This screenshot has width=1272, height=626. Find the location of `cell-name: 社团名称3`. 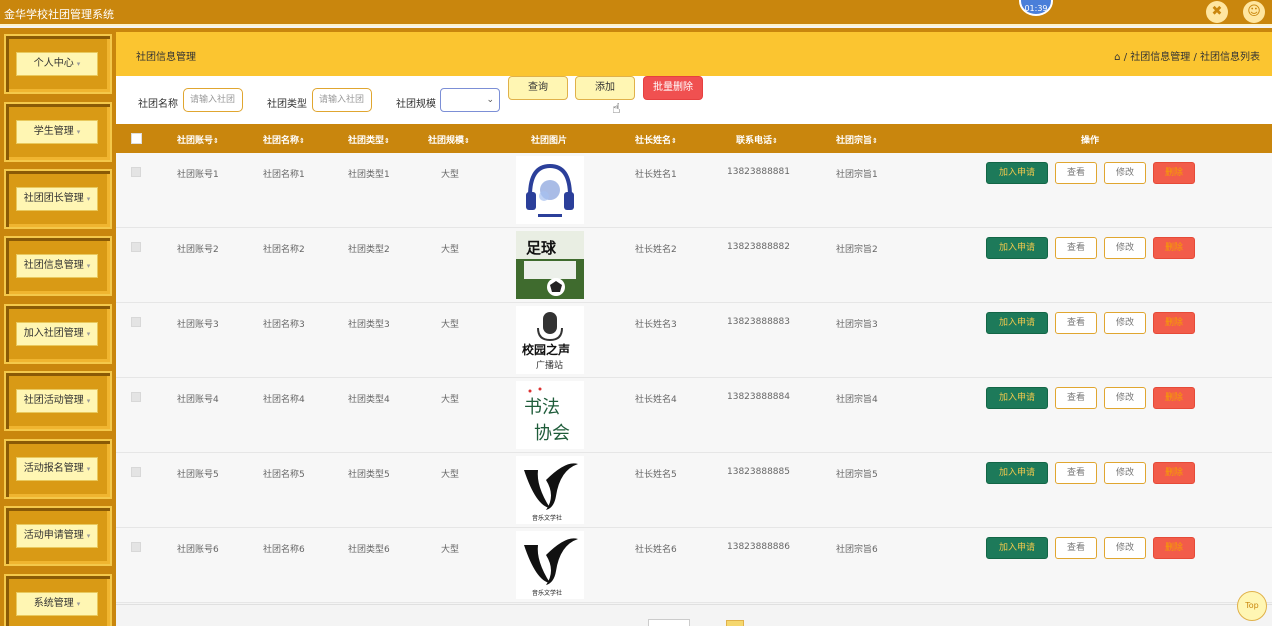

cell-name: 社团名称3 is located at coordinates (284, 325).